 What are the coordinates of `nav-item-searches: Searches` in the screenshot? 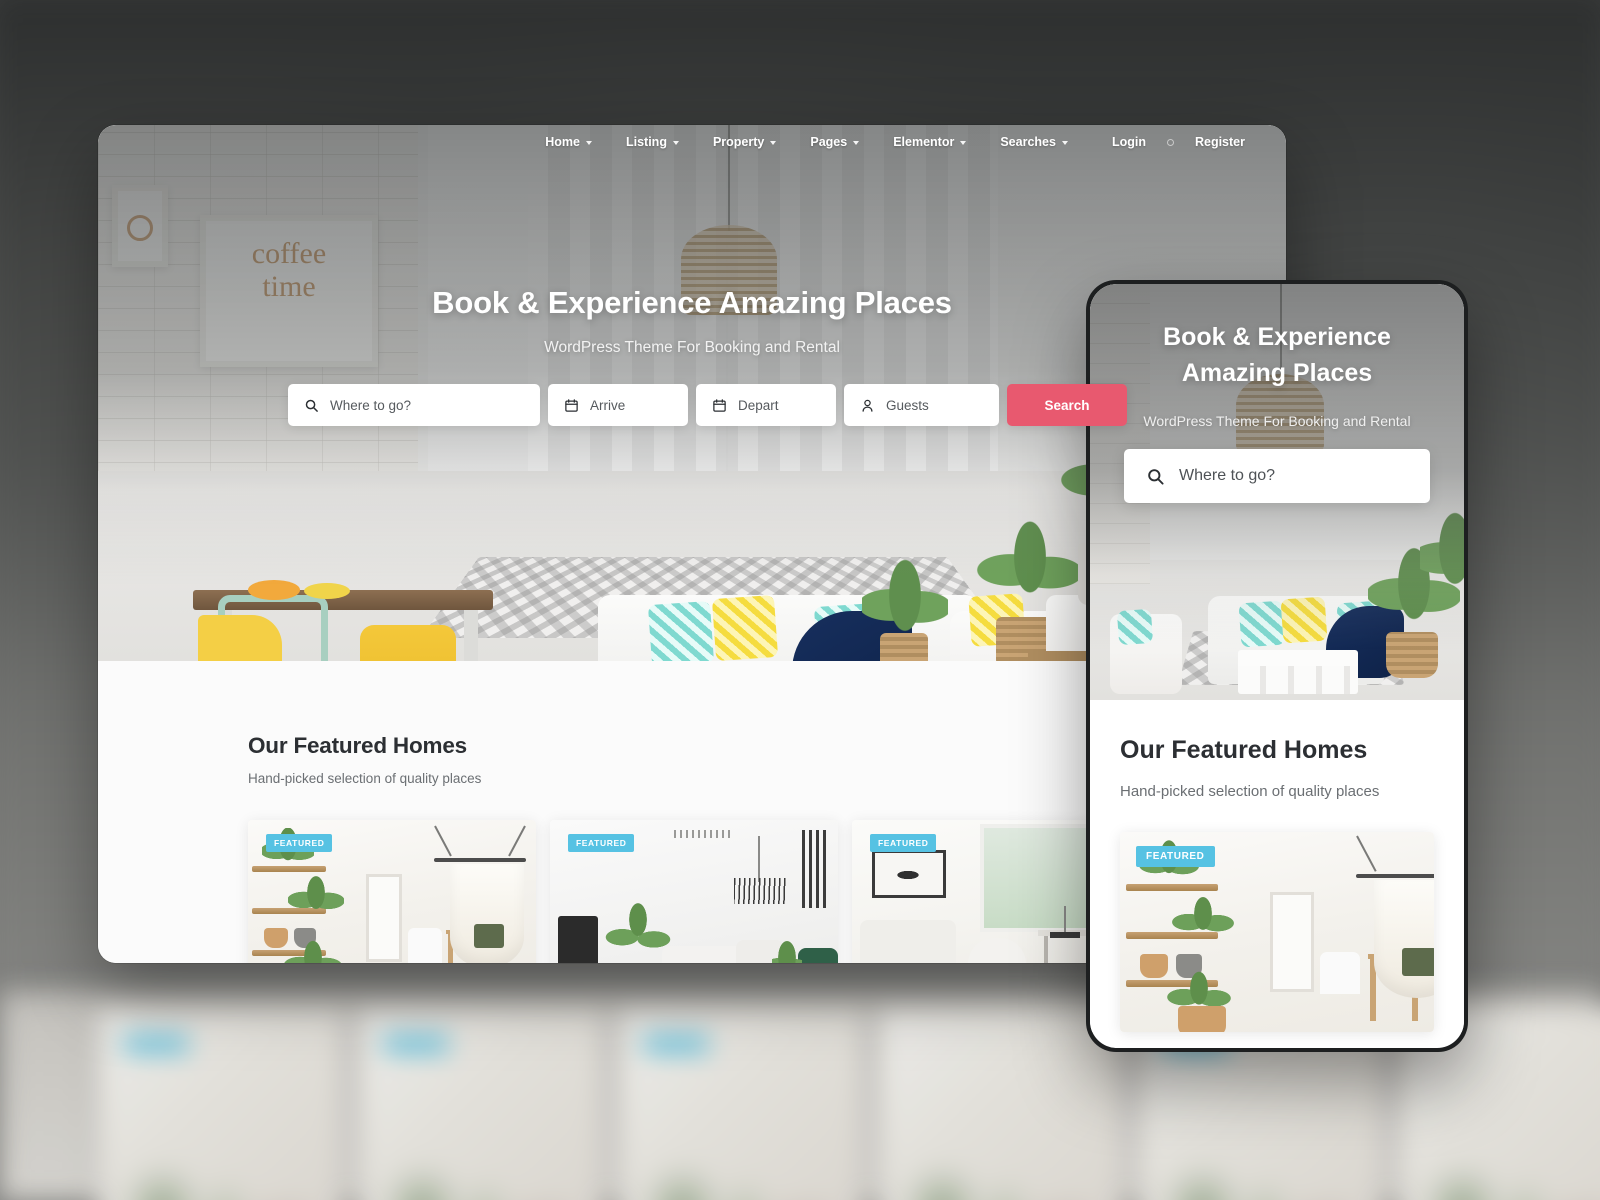 It's located at (1034, 142).